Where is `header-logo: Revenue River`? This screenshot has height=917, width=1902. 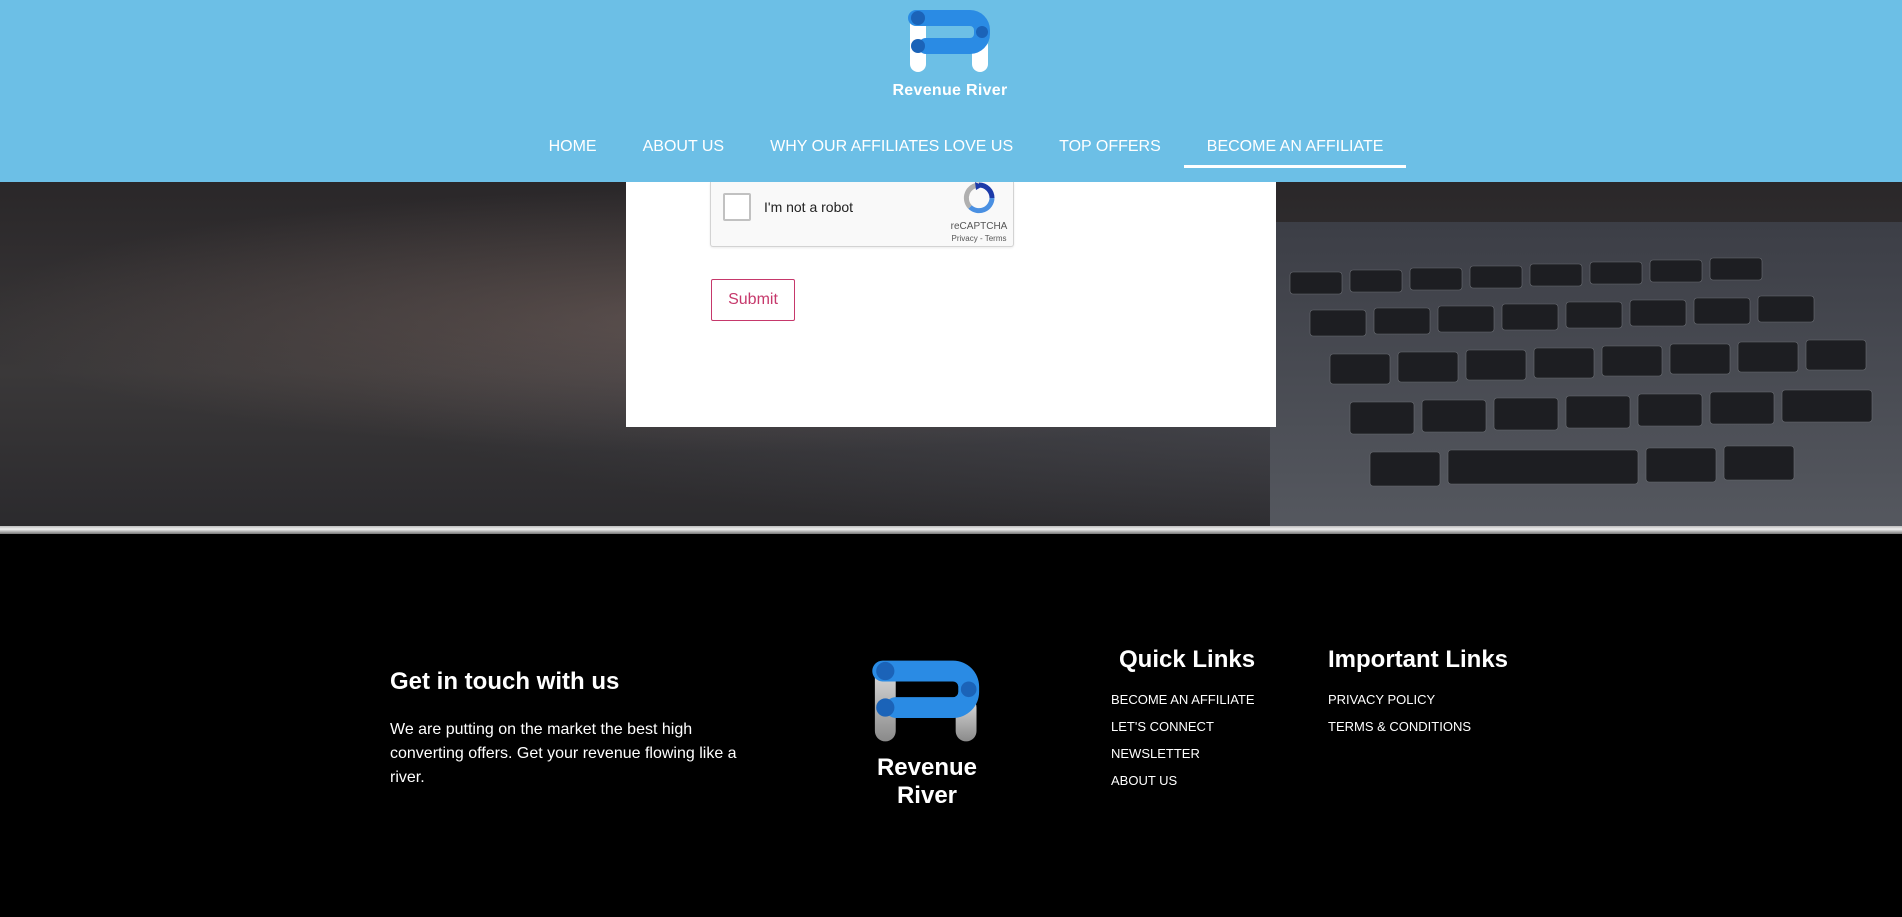
header-logo: Revenue River is located at coordinates (950, 56).